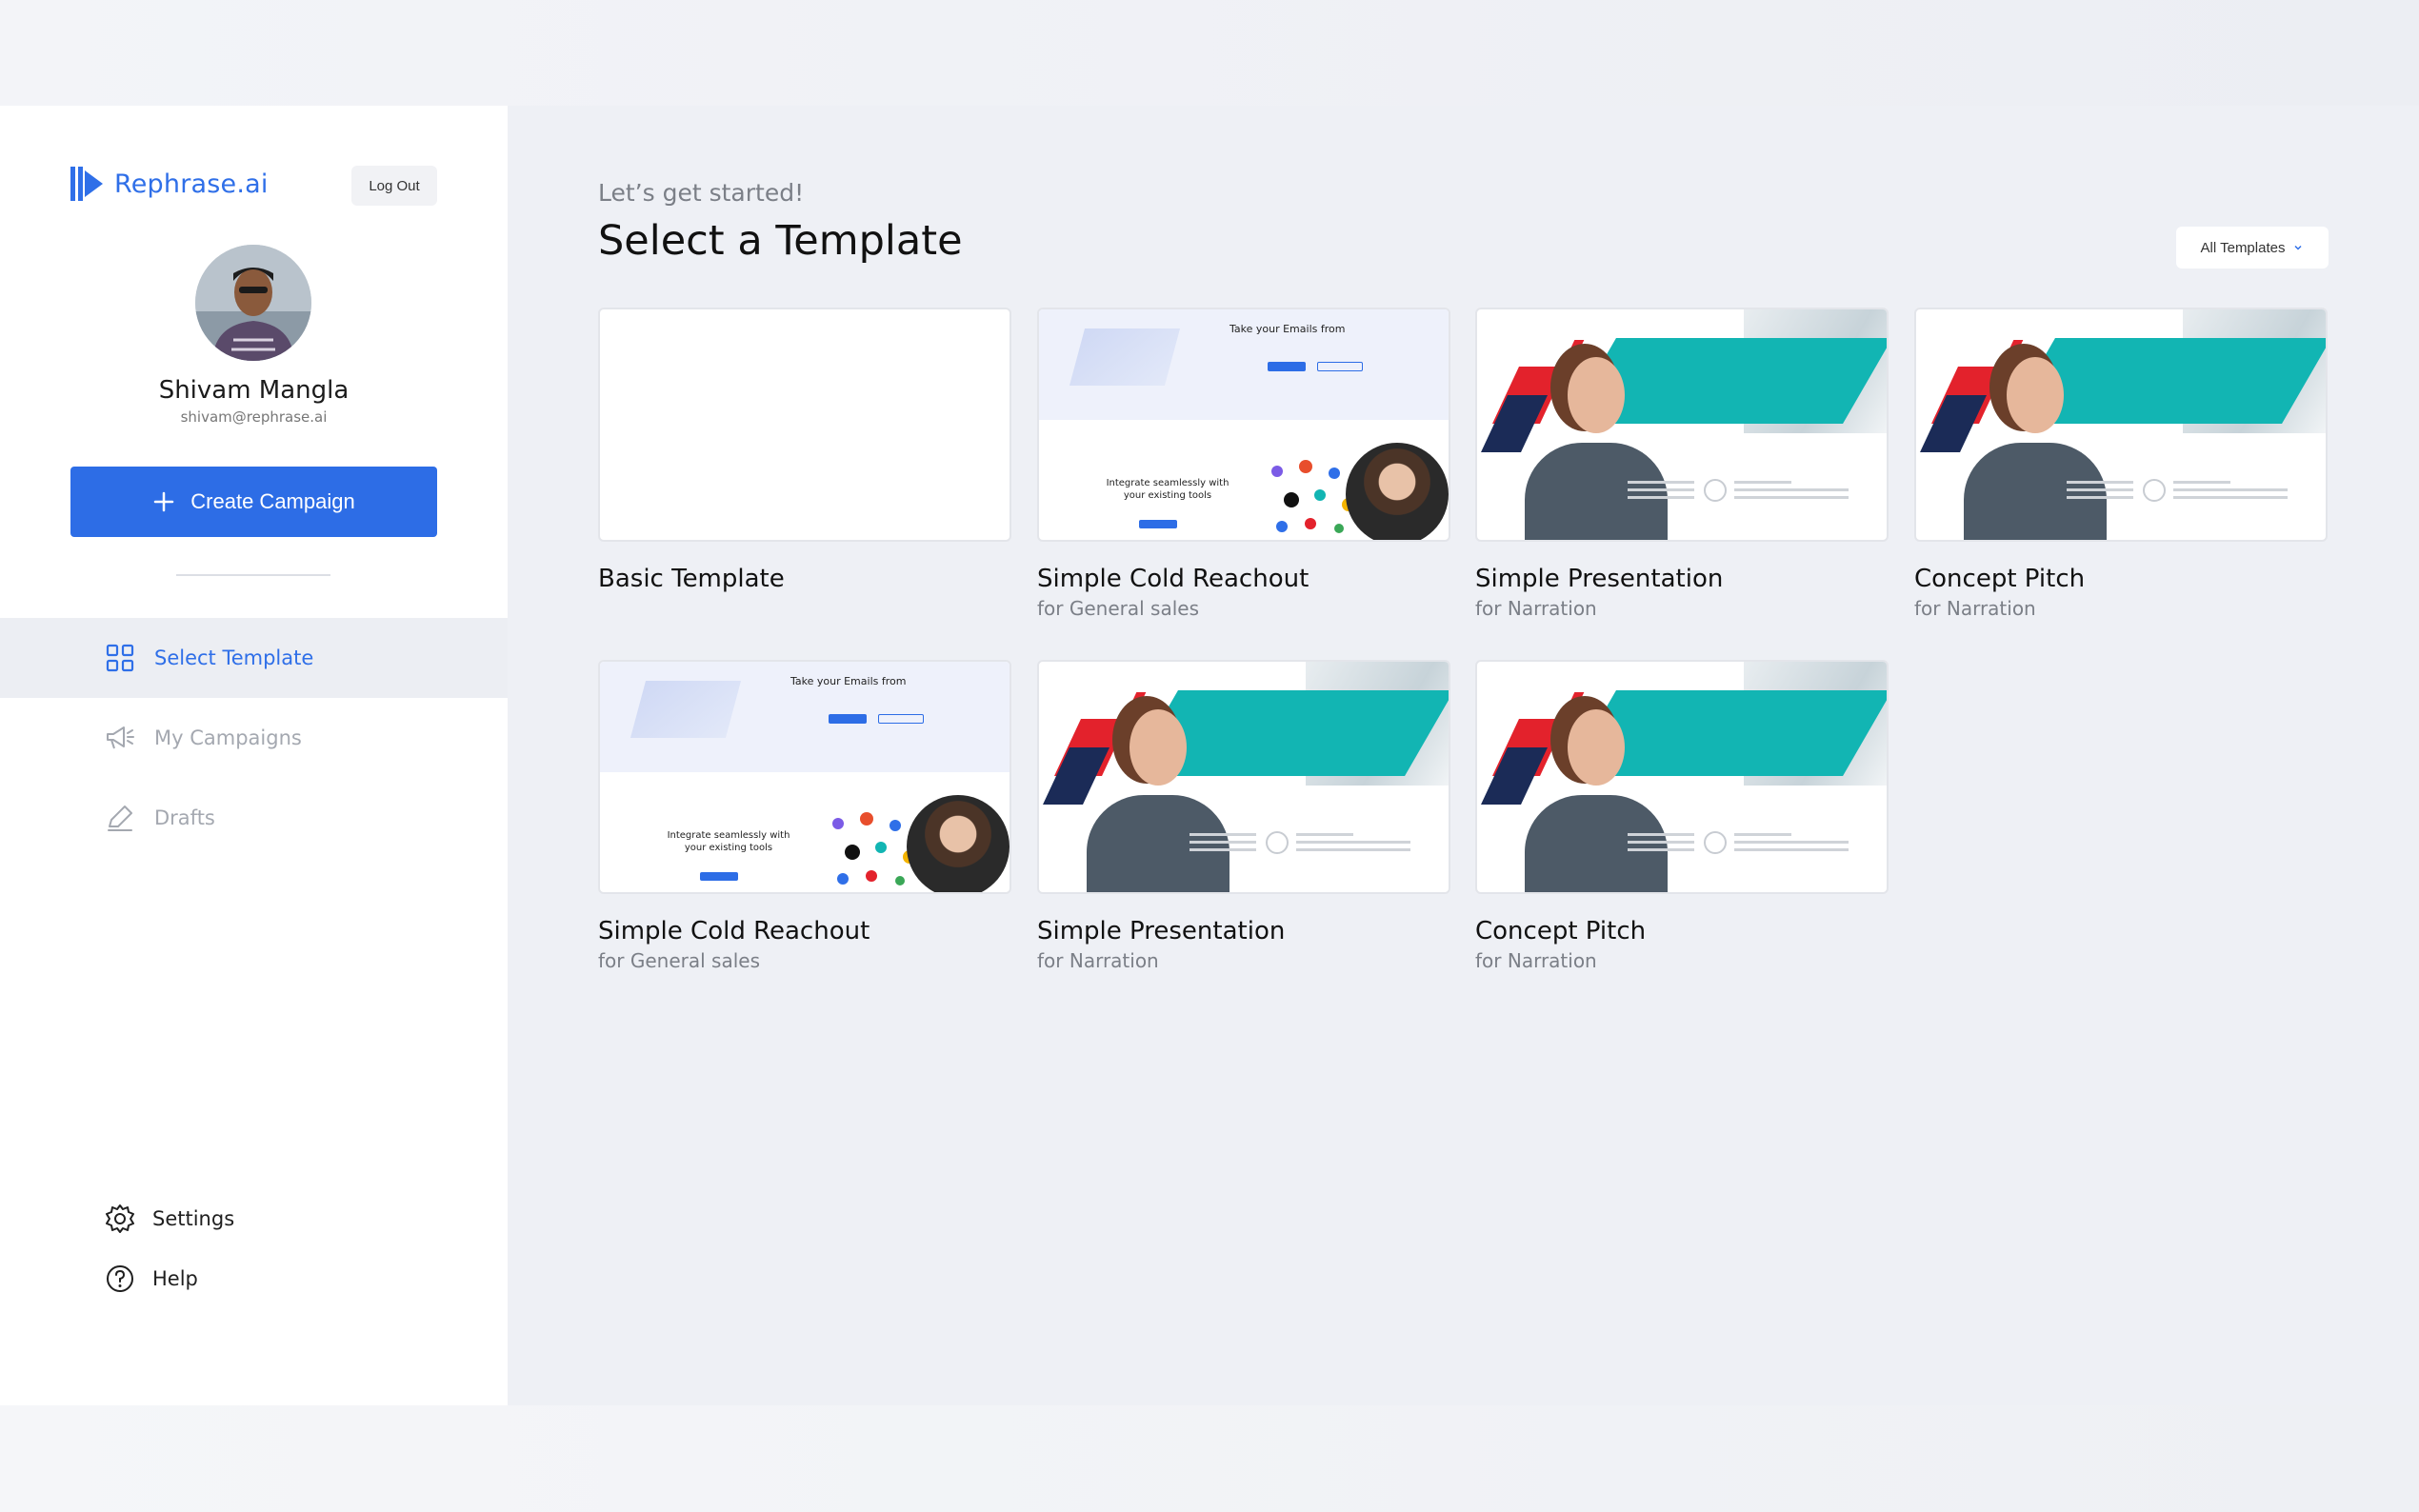 The width and height of the screenshot is (2419, 1512). I want to click on help-label: Help, so click(175, 1278).